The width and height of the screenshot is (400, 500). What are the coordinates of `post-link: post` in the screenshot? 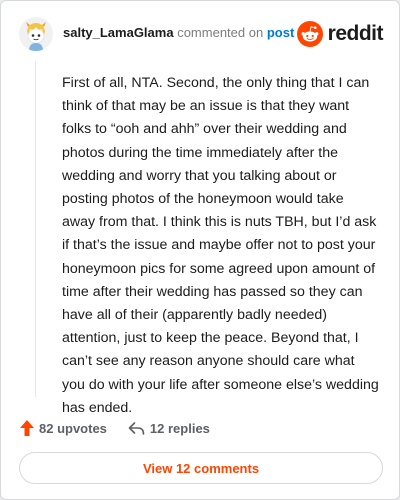 It's located at (280, 32).